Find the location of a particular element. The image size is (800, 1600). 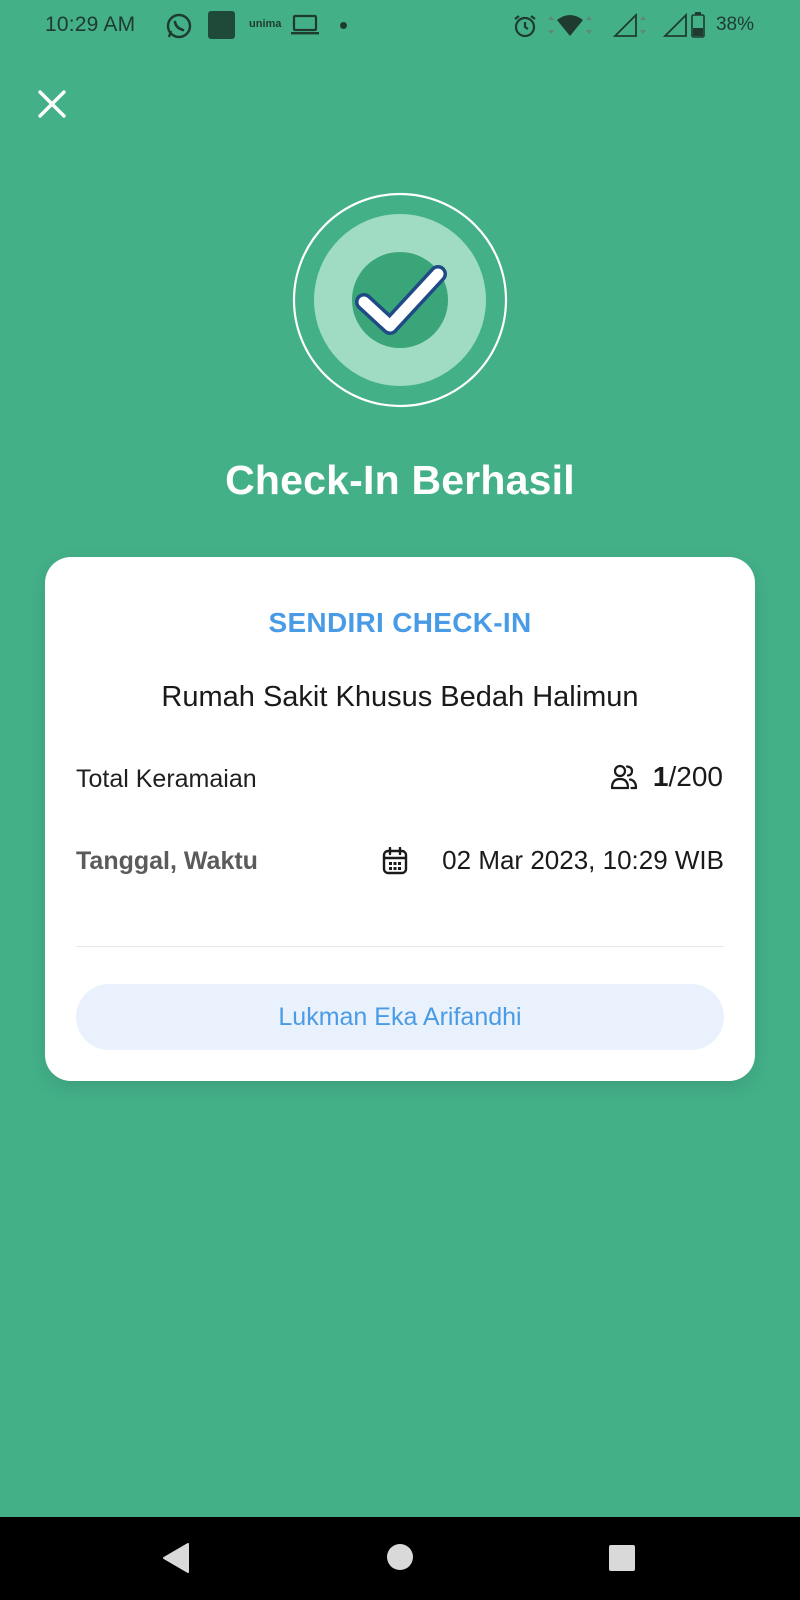

crowd-current: 1 is located at coordinates (660, 776).